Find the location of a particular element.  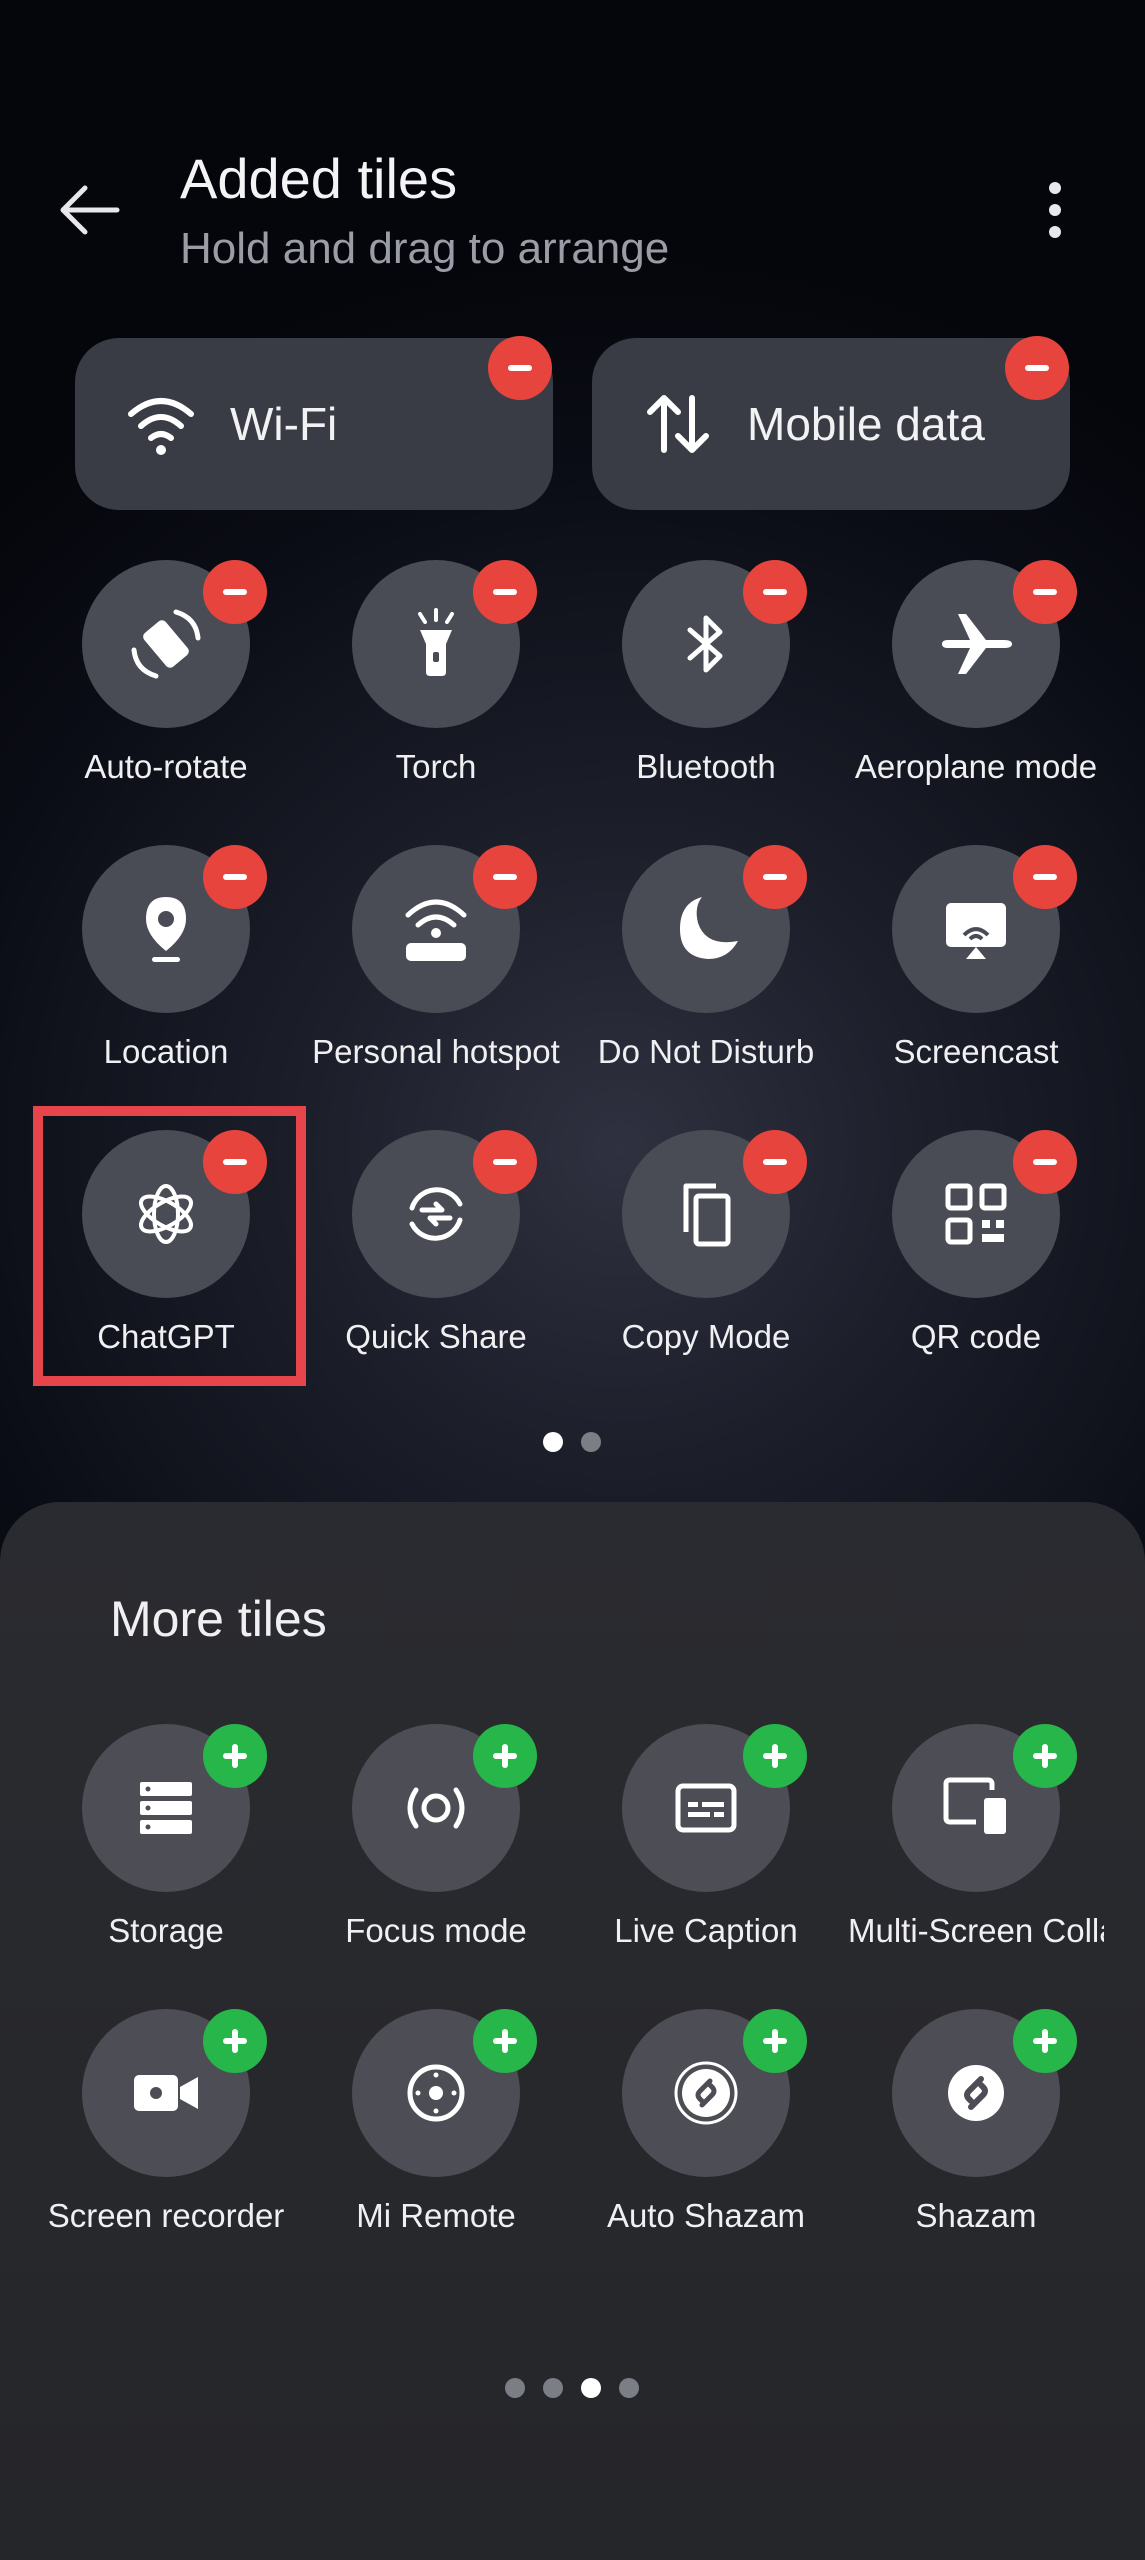

tile-label: Do Not Disturb is located at coordinates (706, 1051).